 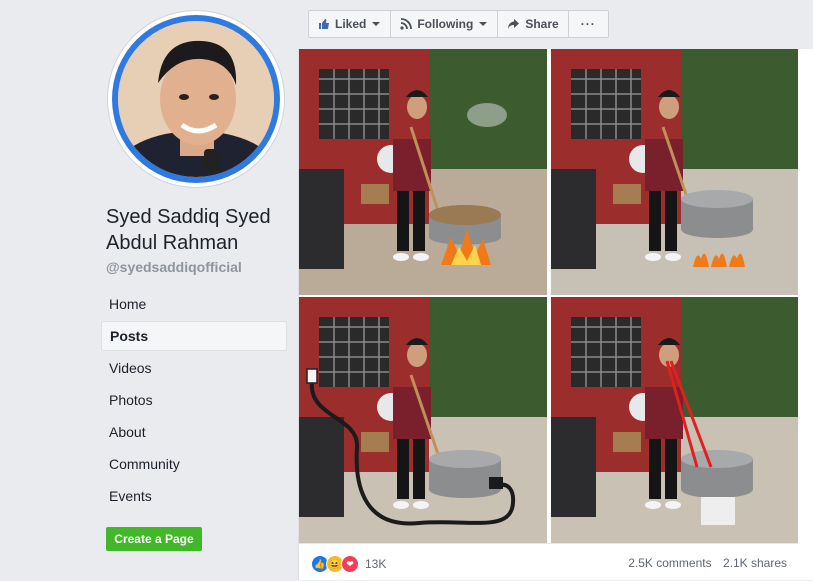 What do you see at coordinates (755, 563) in the screenshot?
I see `shares-count: 2.1K shares` at bounding box center [755, 563].